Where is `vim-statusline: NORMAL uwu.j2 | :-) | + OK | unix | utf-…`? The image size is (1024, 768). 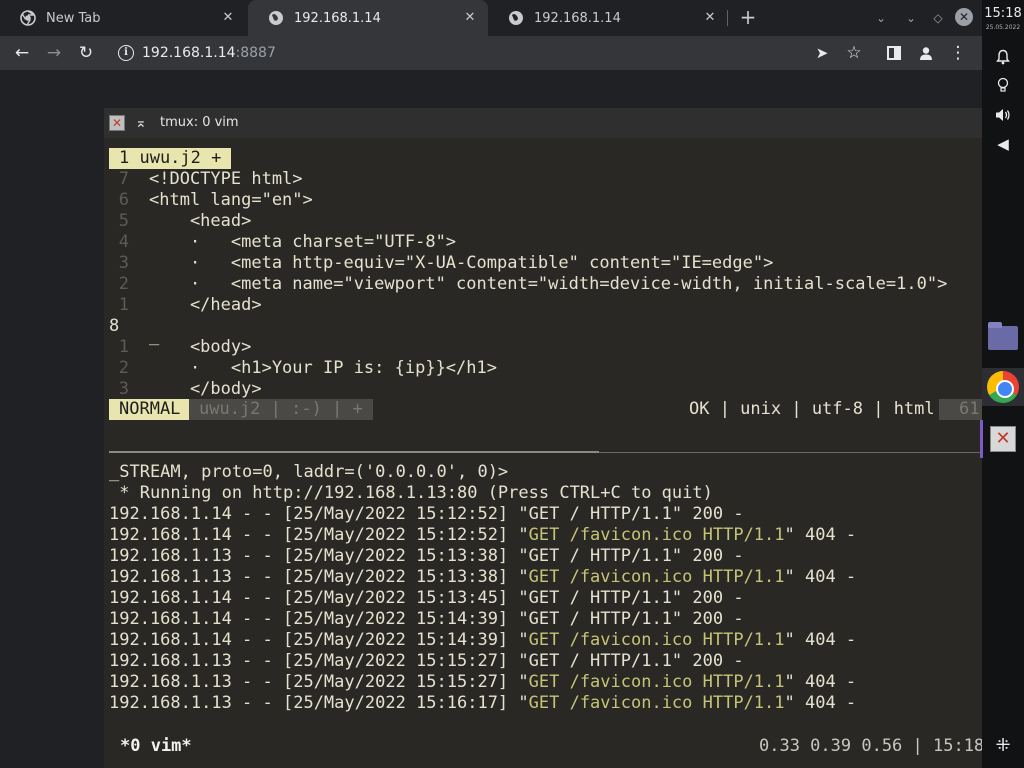 vim-statusline: NORMAL uwu.j2 | :-) | + OK | unix | utf-… is located at coordinates (545, 409).